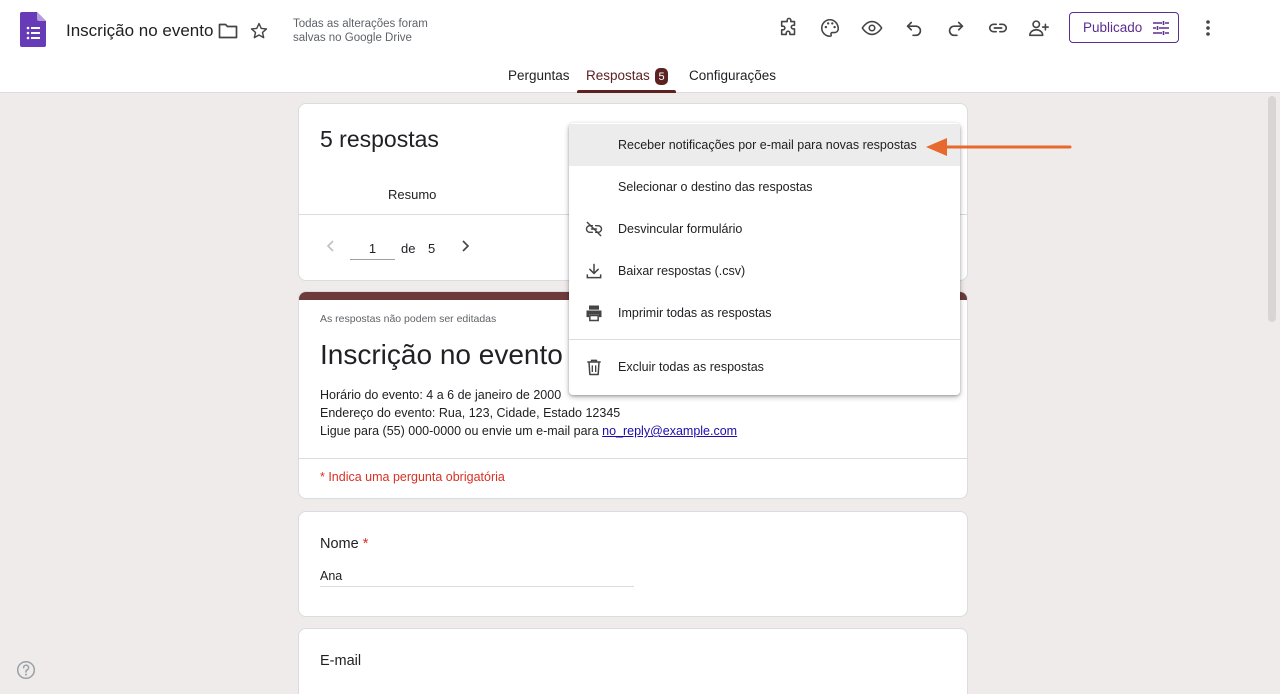 This screenshot has height=694, width=1280. I want to click on menu-item-label: Desvincular formulário, so click(680, 229).